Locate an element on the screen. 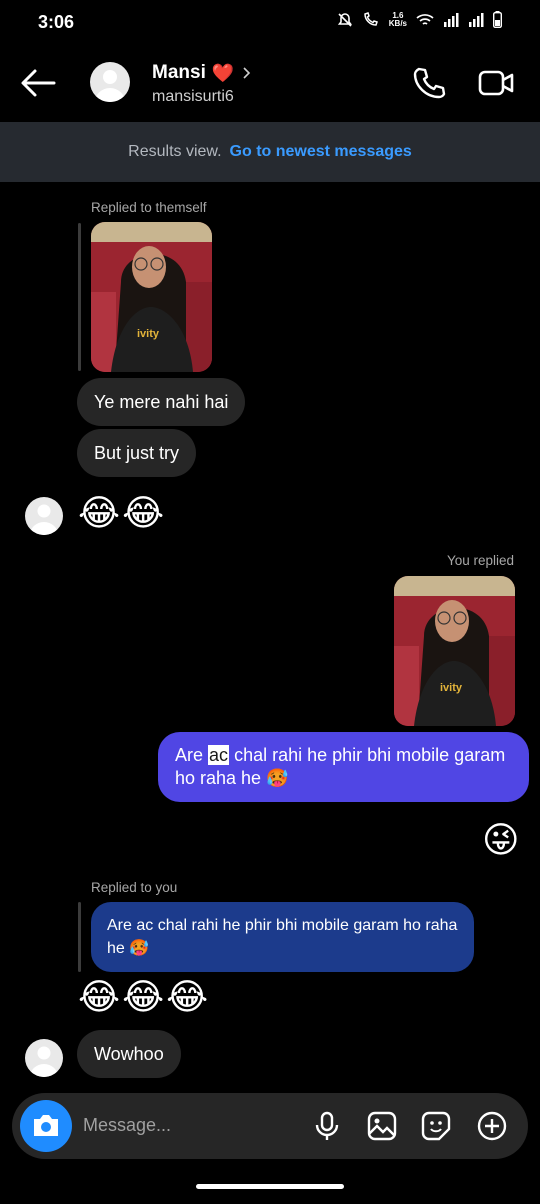 The width and height of the screenshot is (540, 1204). video-icon is located at coordinates (496, 83).